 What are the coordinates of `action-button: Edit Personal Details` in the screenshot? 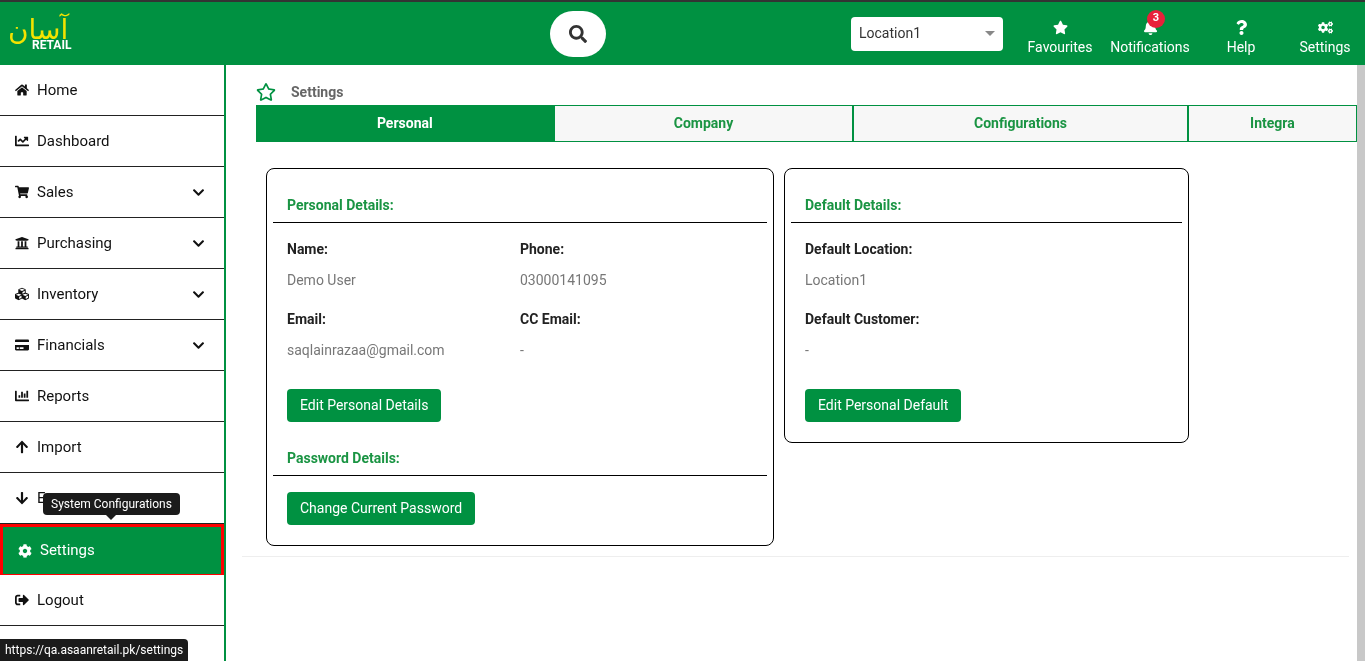 It's located at (364, 405).